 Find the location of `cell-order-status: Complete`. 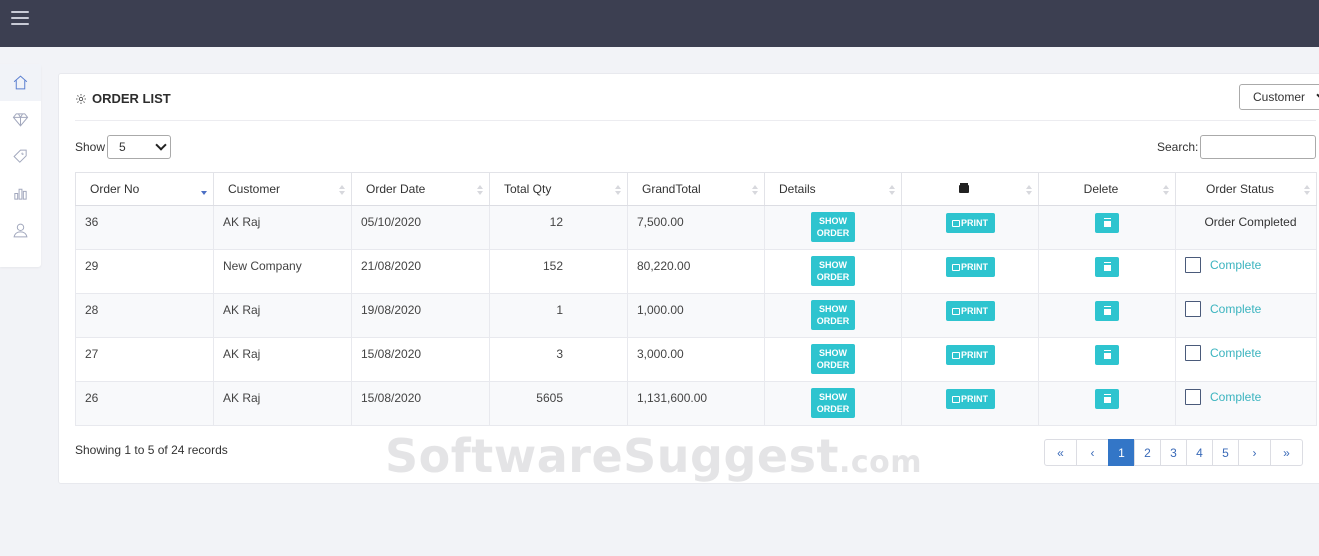

cell-order-status: Complete is located at coordinates (1246, 403).